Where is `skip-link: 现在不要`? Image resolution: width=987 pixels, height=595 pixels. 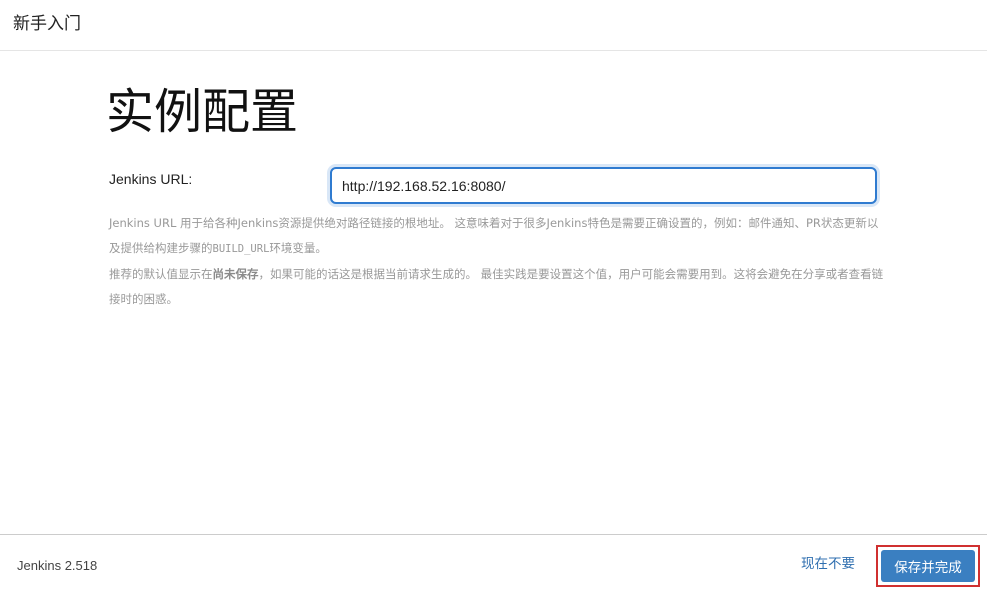
skip-link: 现在不要 is located at coordinates (828, 564).